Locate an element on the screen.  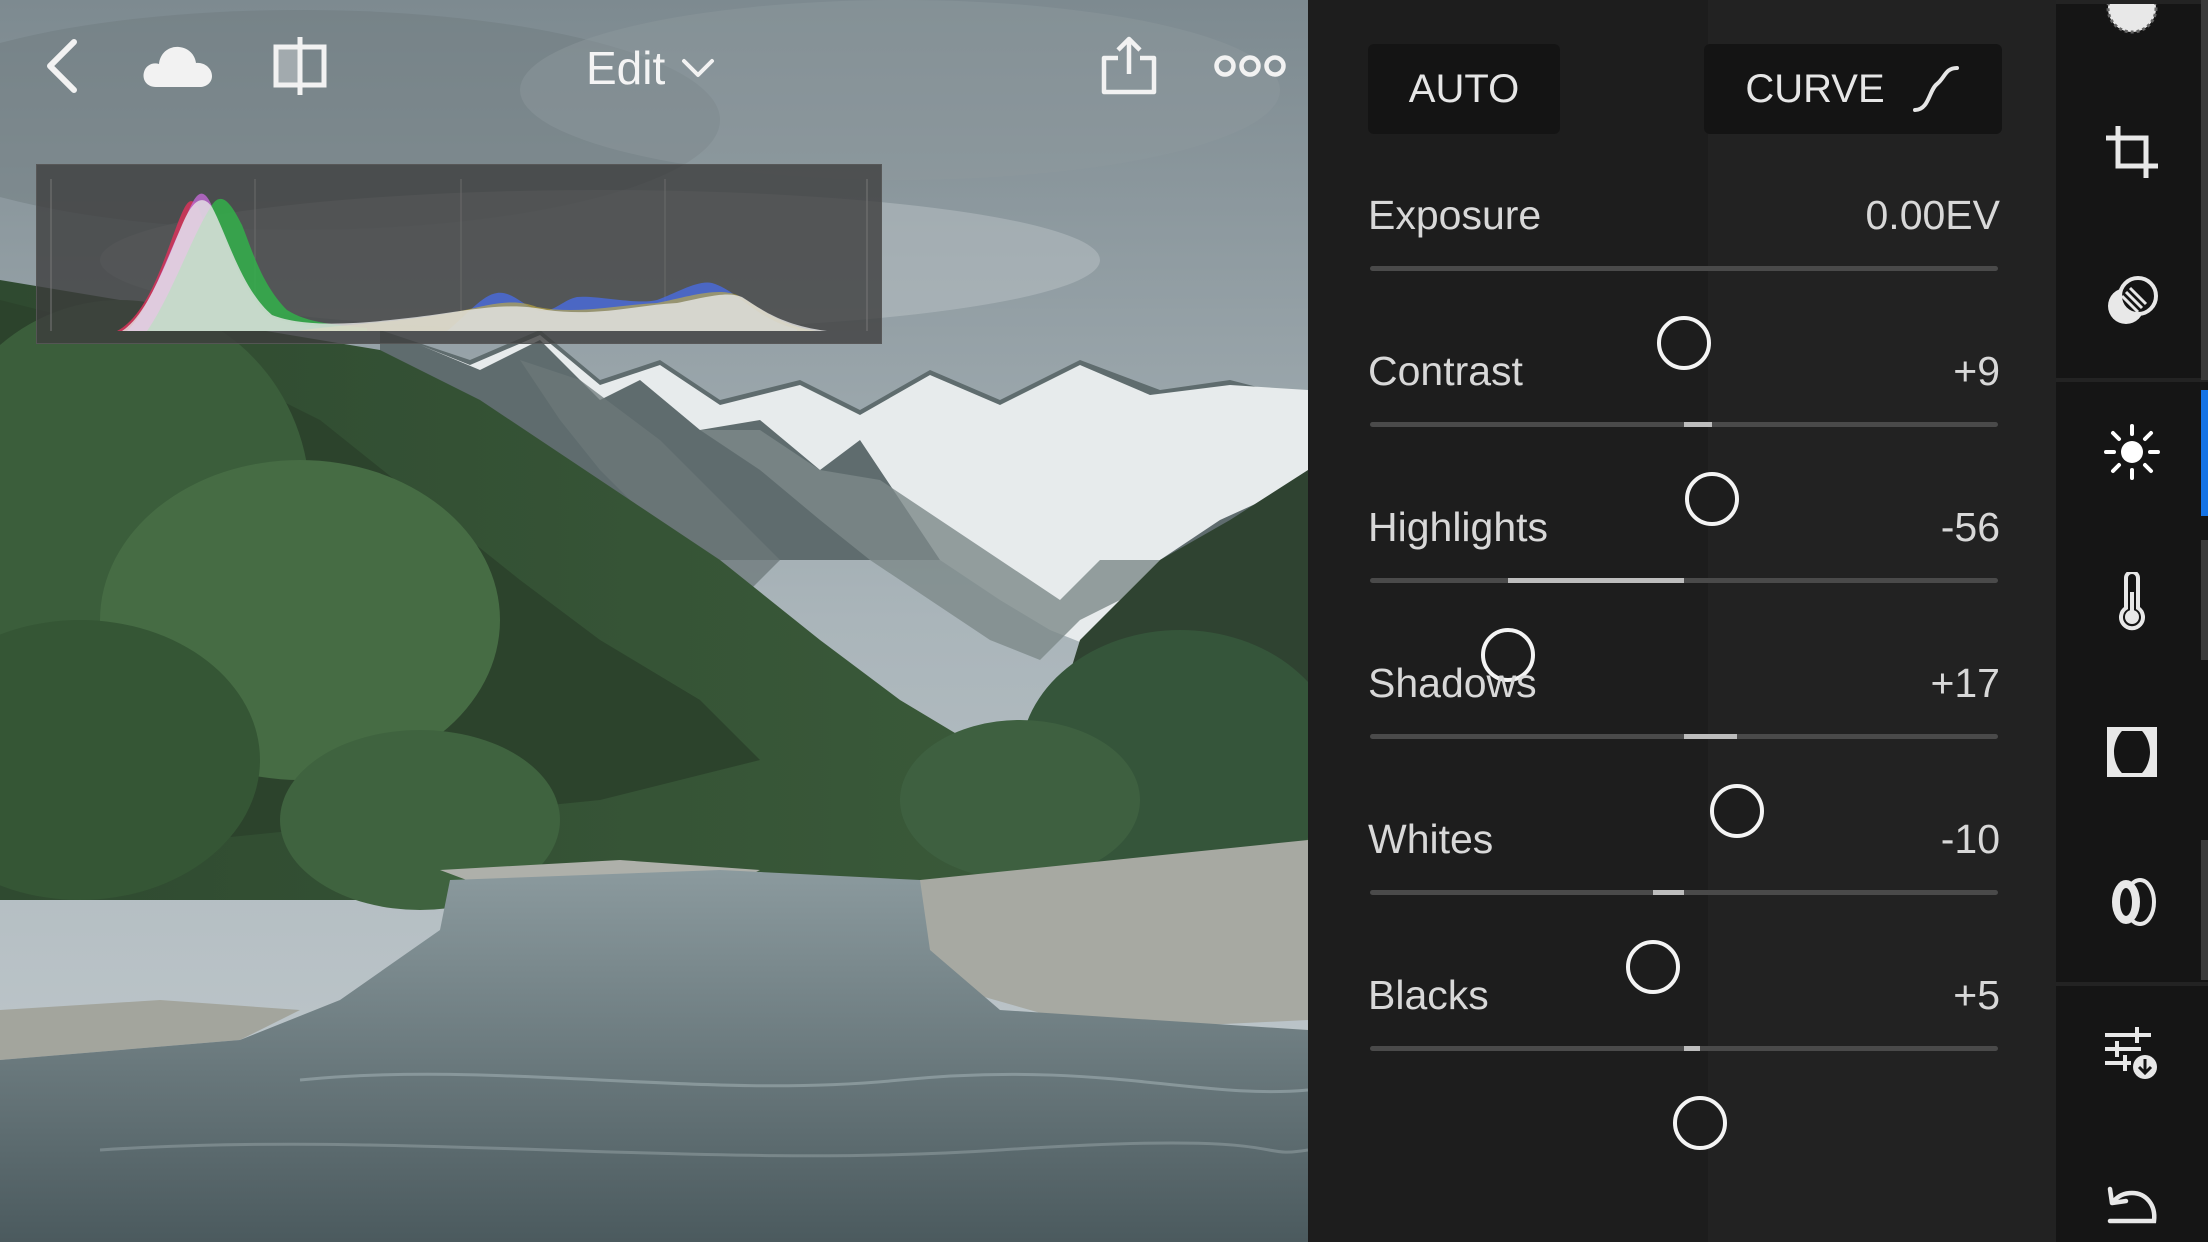
shadows-label: Shadows is located at coordinates (1452, 683).